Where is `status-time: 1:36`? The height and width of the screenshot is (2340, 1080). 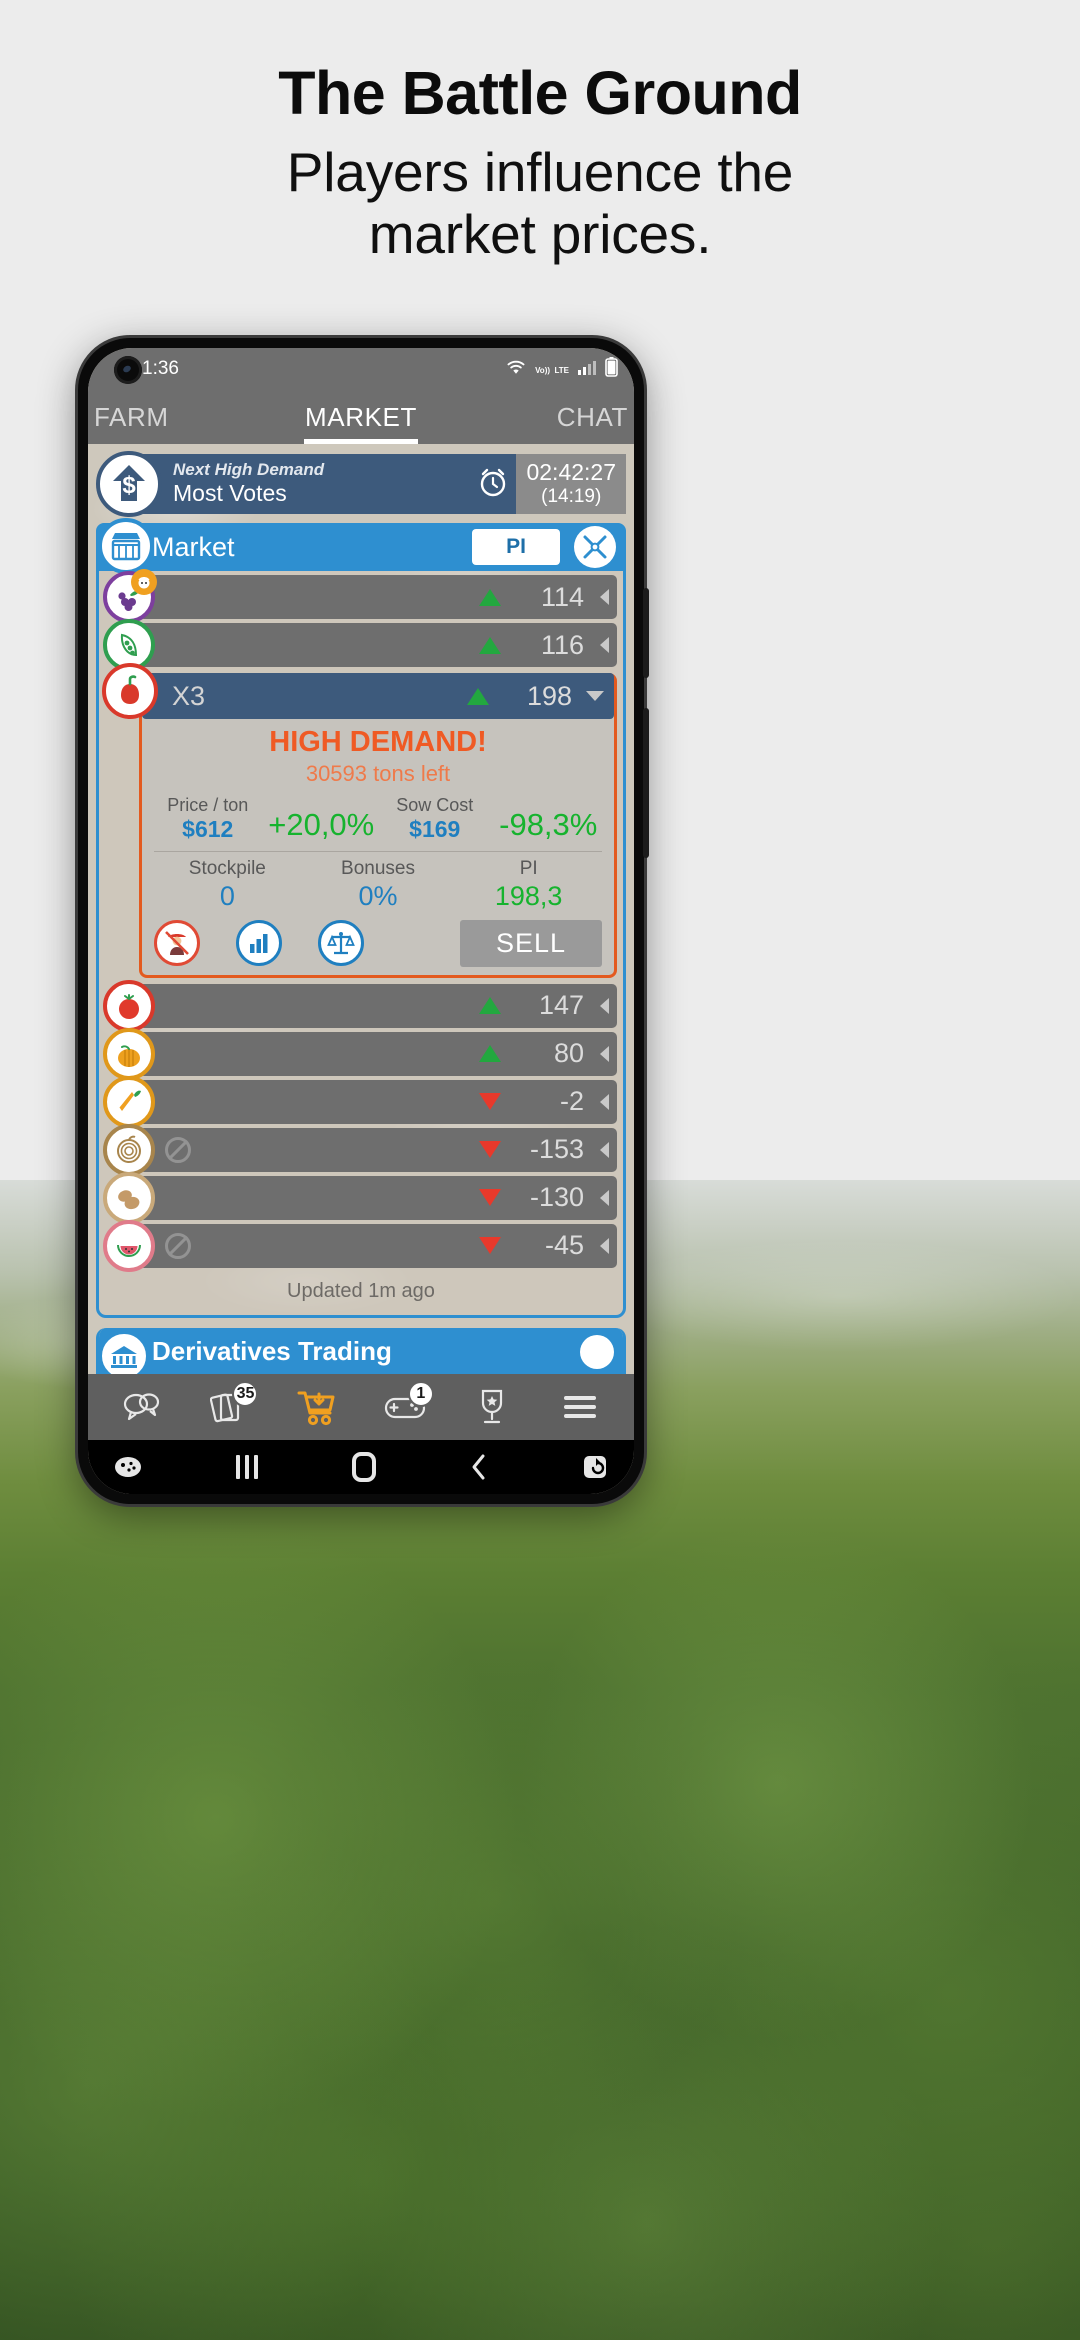 status-time: 1:36 is located at coordinates (160, 368).